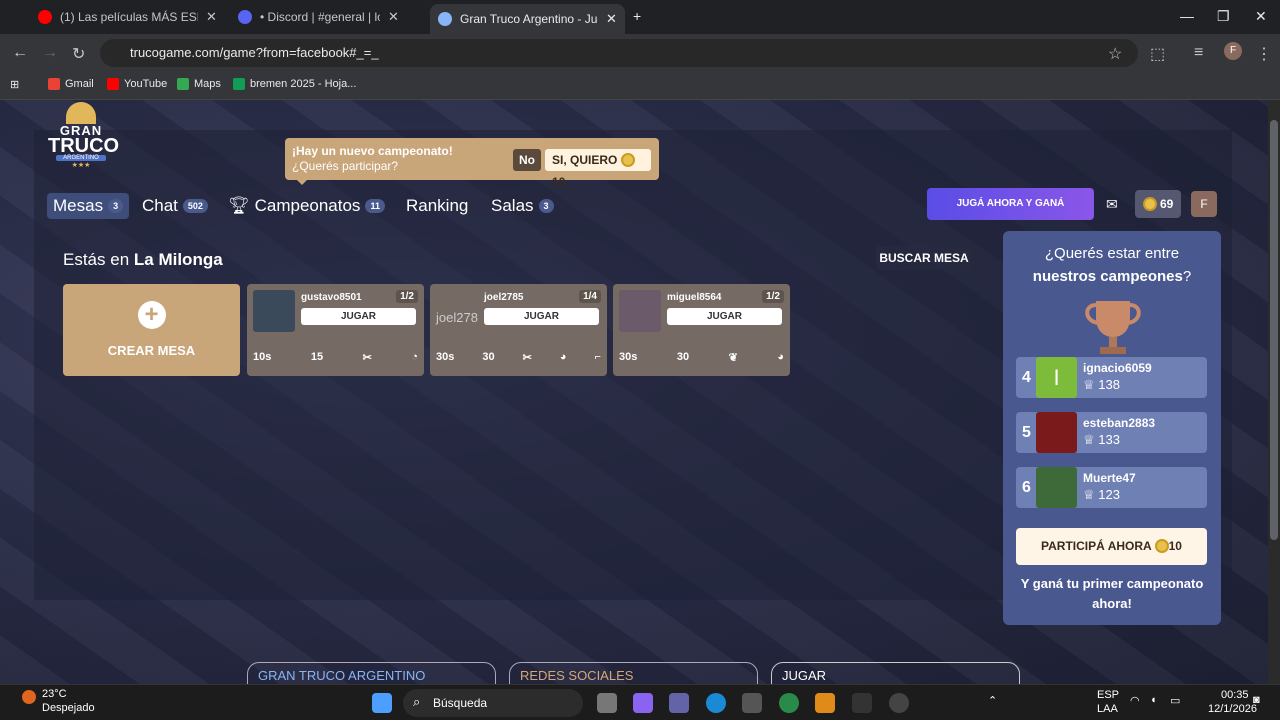  I want to click on maps-icon, so click(183, 84).